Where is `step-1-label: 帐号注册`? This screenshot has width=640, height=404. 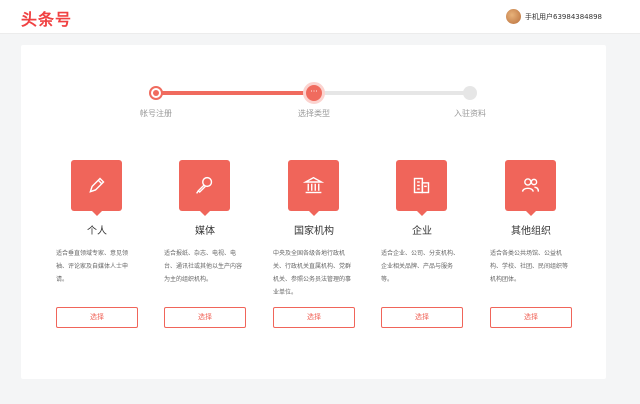
step-1-label: 帐号注册 is located at coordinates (156, 113).